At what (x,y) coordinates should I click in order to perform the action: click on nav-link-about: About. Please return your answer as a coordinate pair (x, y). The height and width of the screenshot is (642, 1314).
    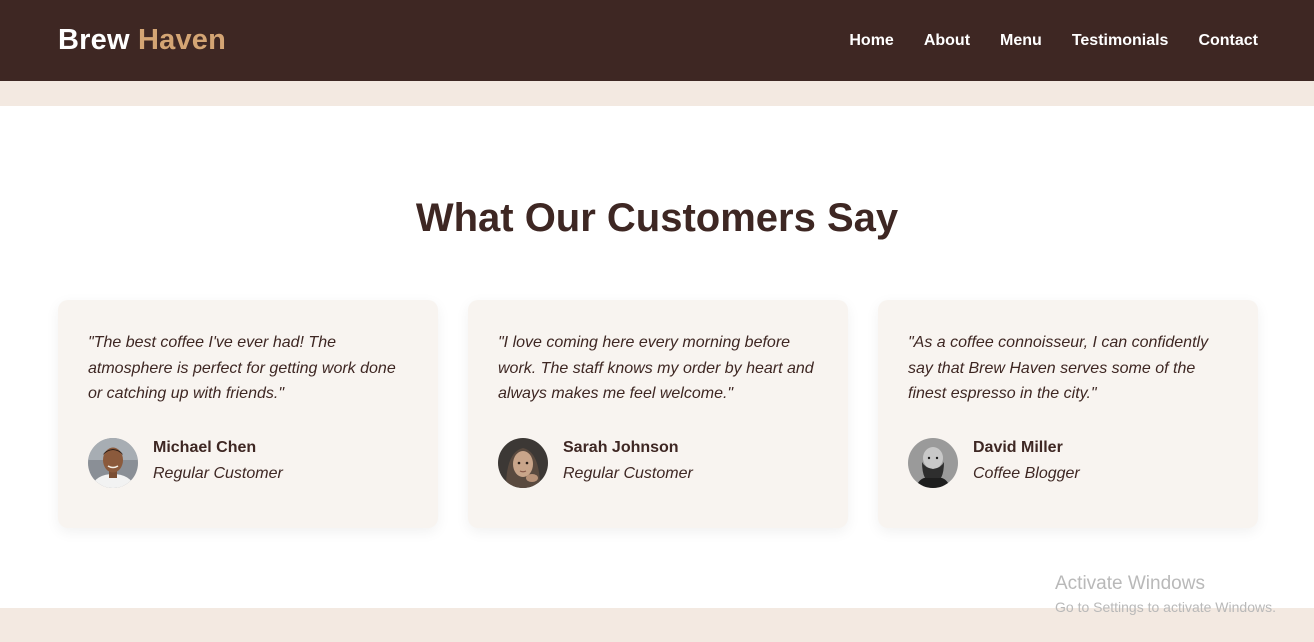
    Looking at the image, I should click on (947, 41).